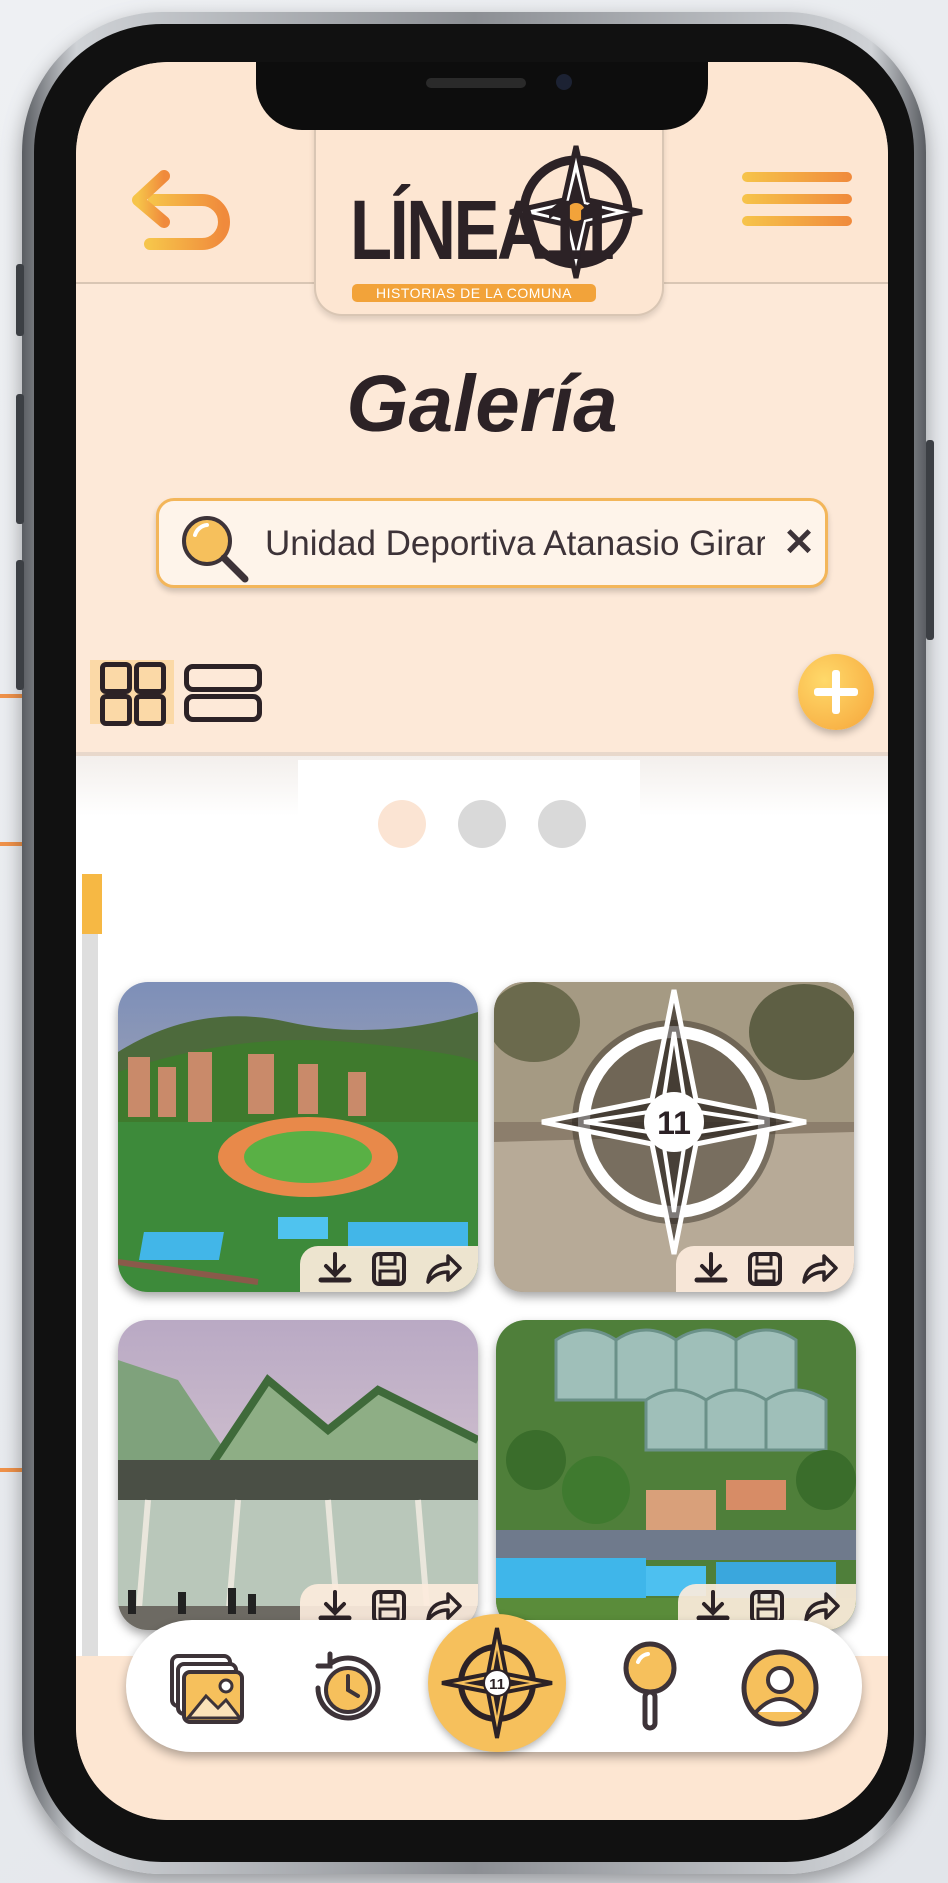 This screenshot has width=948, height=1883. Describe the element at coordinates (474, 293) in the screenshot. I see `logo-tagline: HISTORIAS DE LA COMUNA` at that location.